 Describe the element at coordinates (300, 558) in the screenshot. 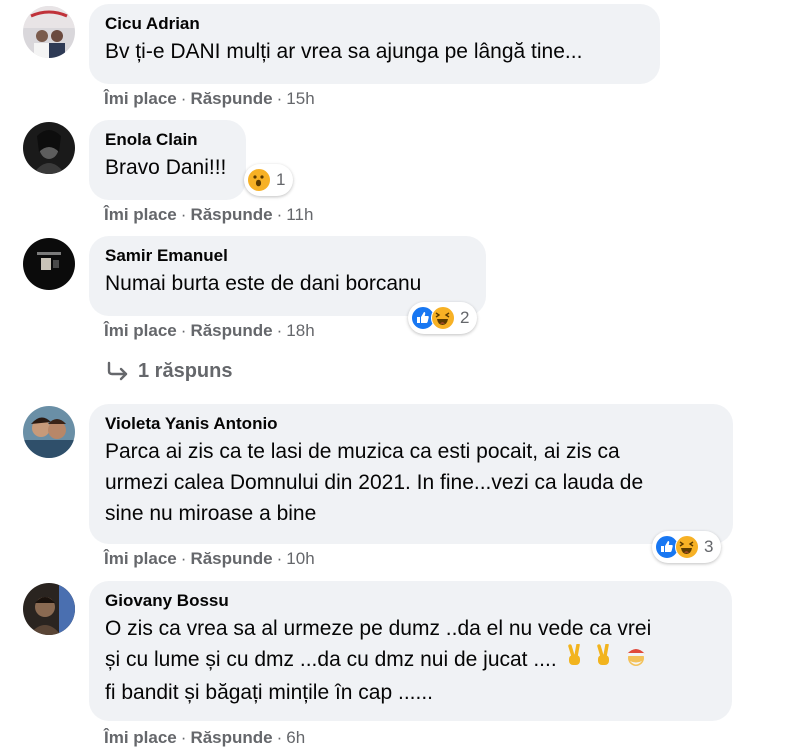

I see `comment-timestamp: 10h` at that location.